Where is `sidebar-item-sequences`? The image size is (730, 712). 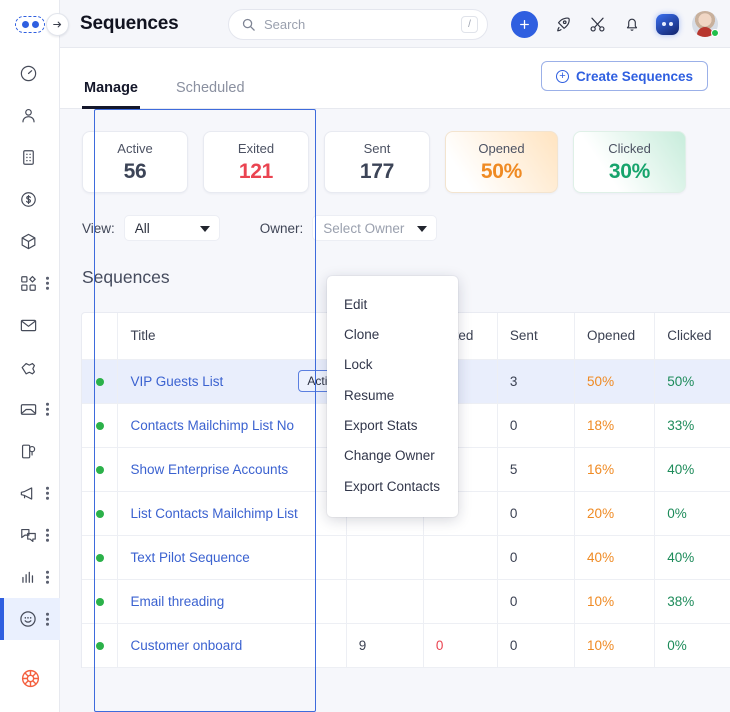
sidebar-item-sequences is located at coordinates (30, 619).